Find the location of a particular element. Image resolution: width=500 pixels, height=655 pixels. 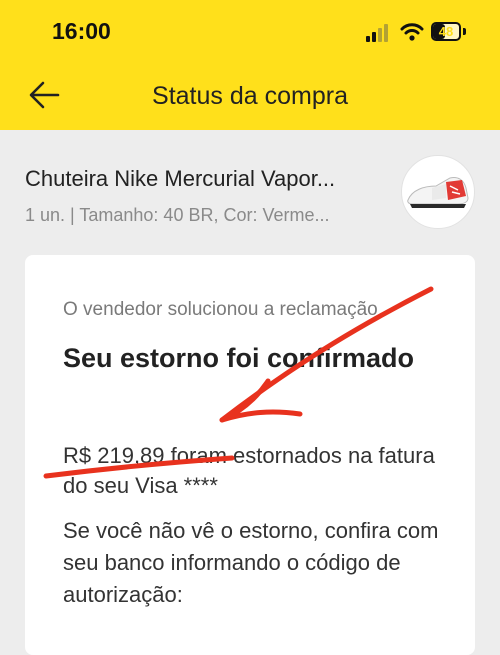

product-thumbnail is located at coordinates (438, 192).